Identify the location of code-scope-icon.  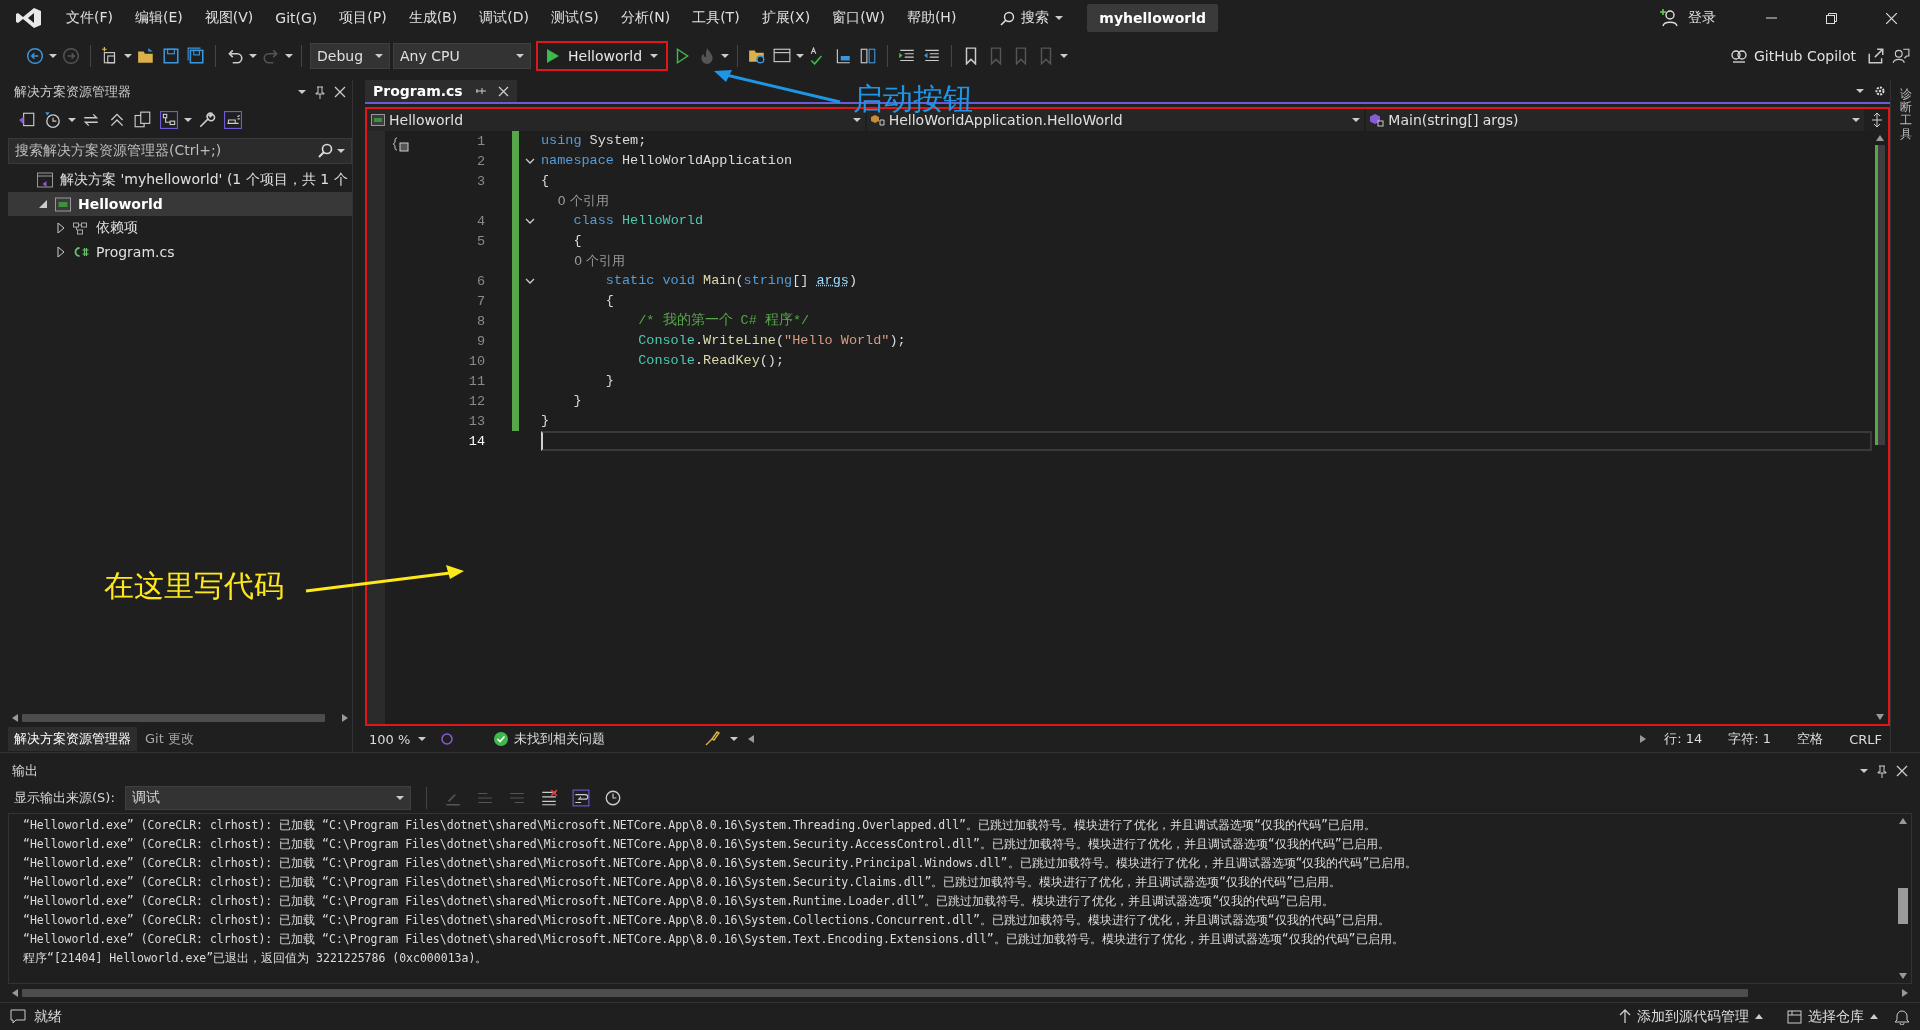
(401, 145).